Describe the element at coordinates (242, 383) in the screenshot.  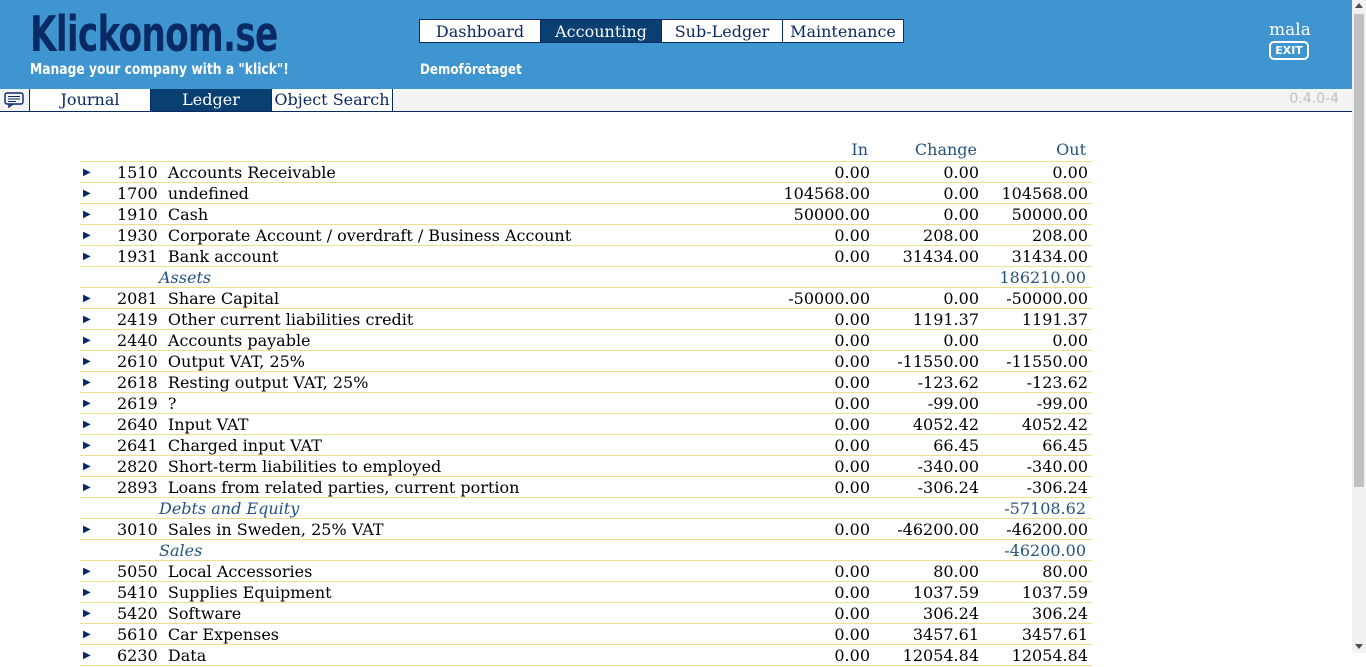
I see `account-label: 2618 Resting output VAT, 25%` at that location.